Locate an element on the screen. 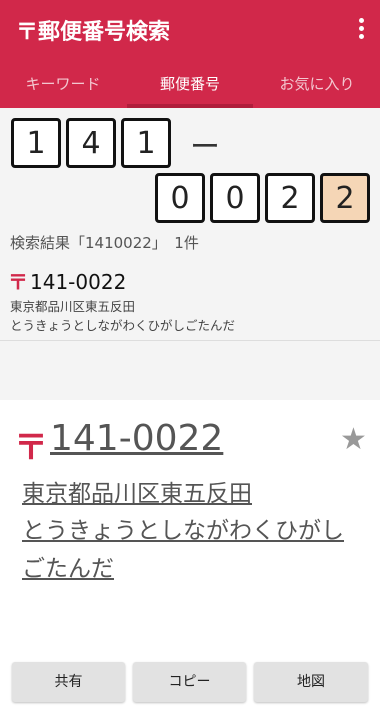 The image size is (380, 714). share-button: 共有 is located at coordinates (68, 682).